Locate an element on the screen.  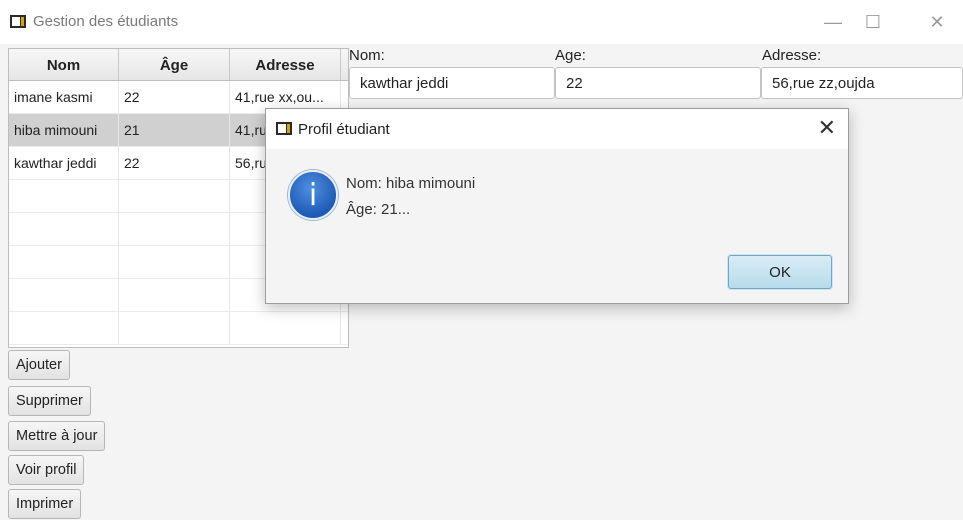
dialog-message-nom: Nom: hiba mimouni is located at coordinates (411, 183).